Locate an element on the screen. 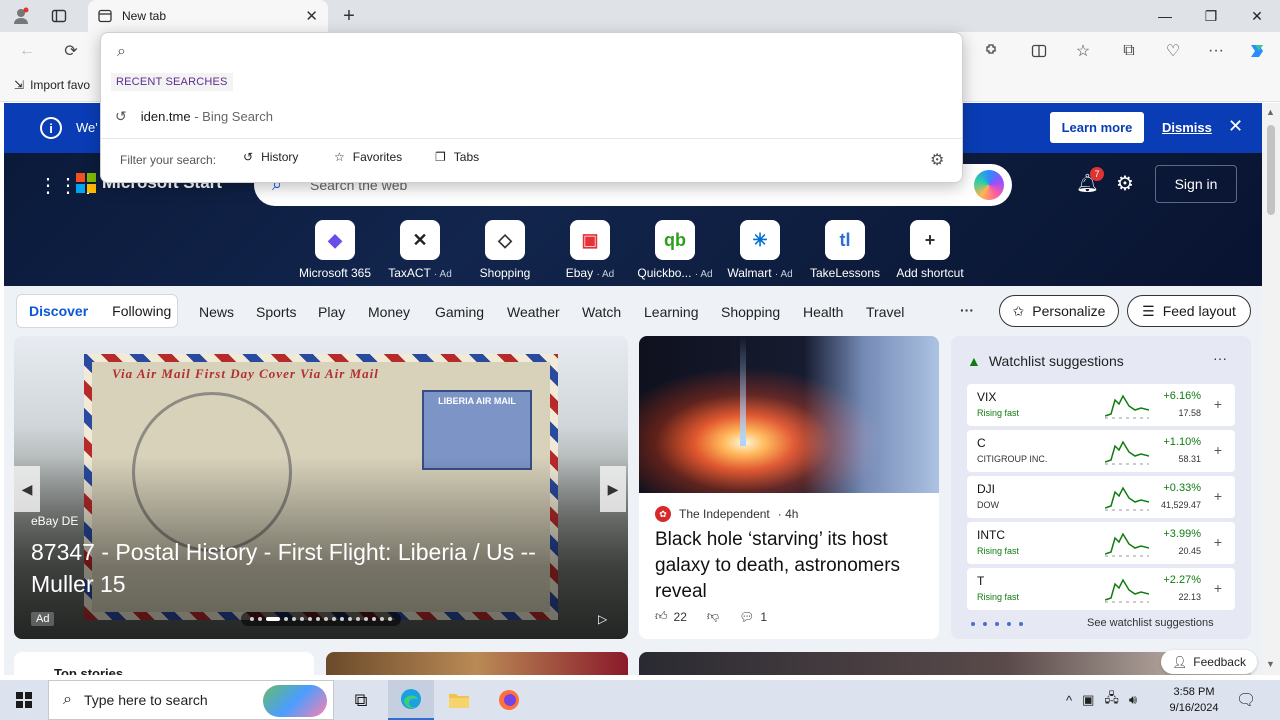 Image resolution: width=1280 pixels, height=720 pixels. watchlist-pager is located at coordinates (997, 624).